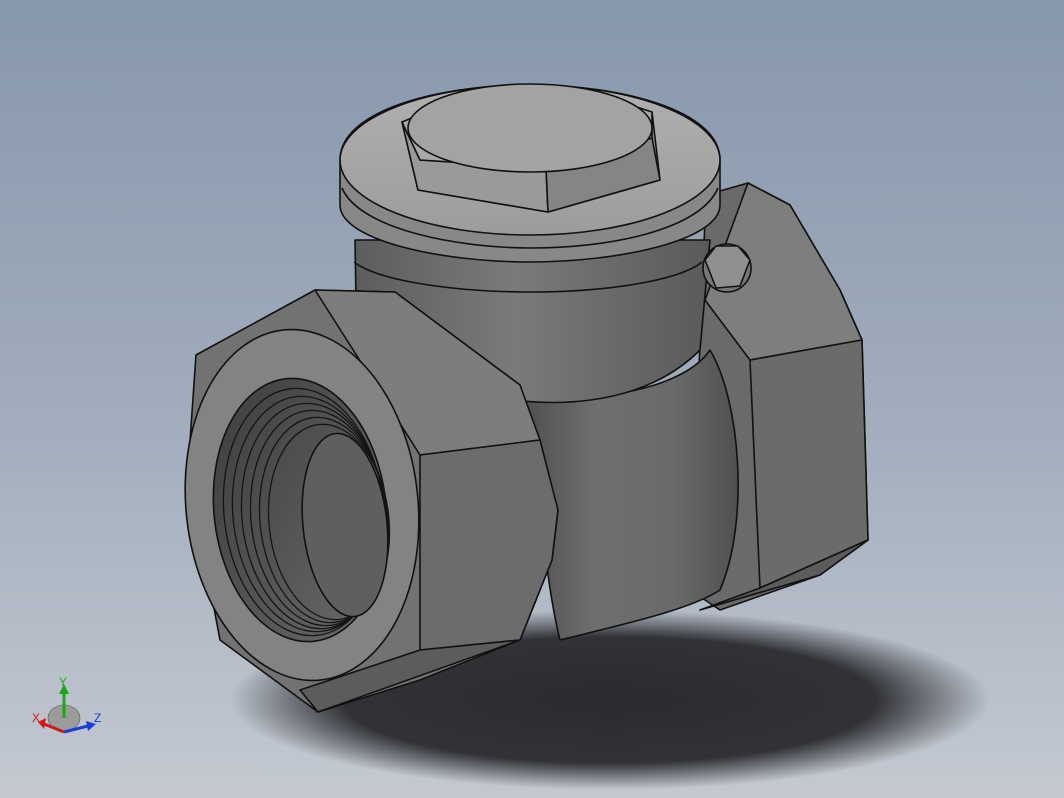 The height and width of the screenshot is (798, 1064). Describe the element at coordinates (97, 718) in the screenshot. I see `z-axis-label: Z` at that location.